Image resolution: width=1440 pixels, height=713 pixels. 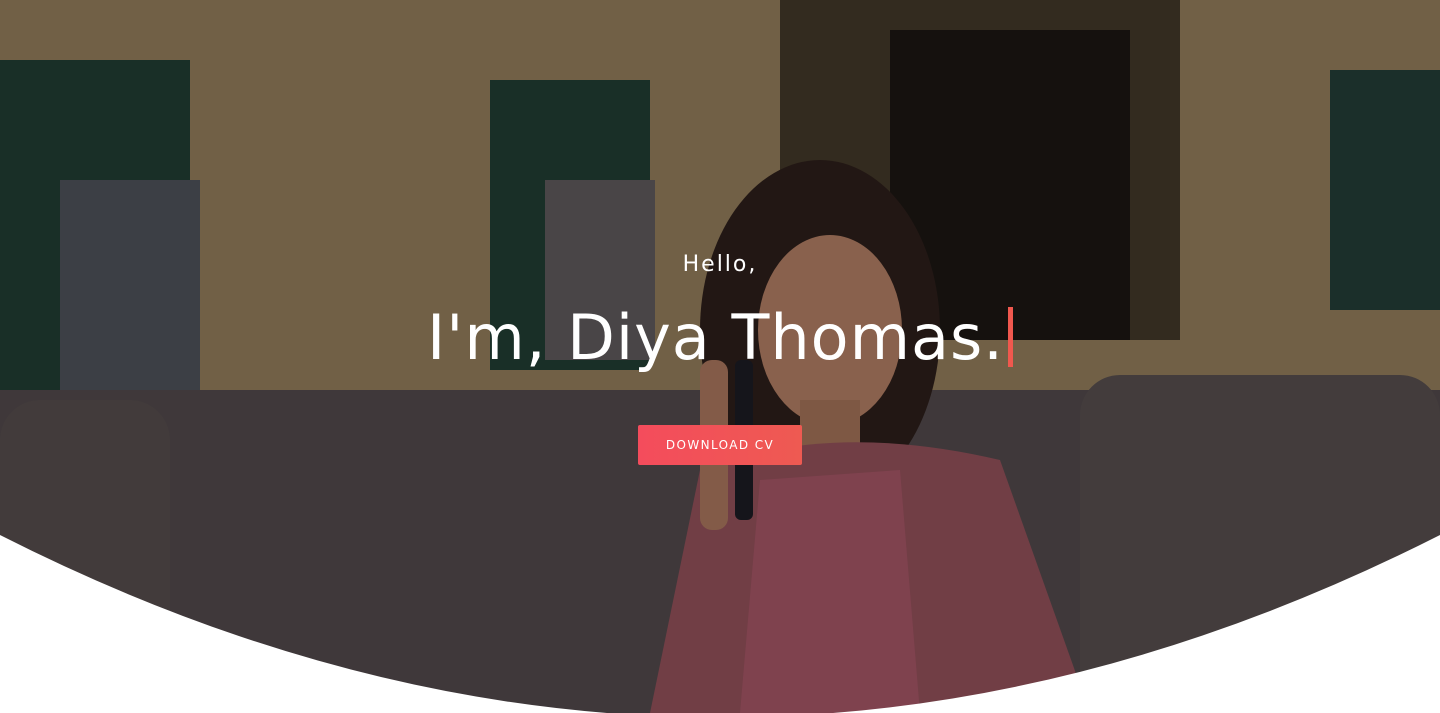 I want to click on hero-headline-text: I'm, Diya Thomas., so click(x=715, y=337).